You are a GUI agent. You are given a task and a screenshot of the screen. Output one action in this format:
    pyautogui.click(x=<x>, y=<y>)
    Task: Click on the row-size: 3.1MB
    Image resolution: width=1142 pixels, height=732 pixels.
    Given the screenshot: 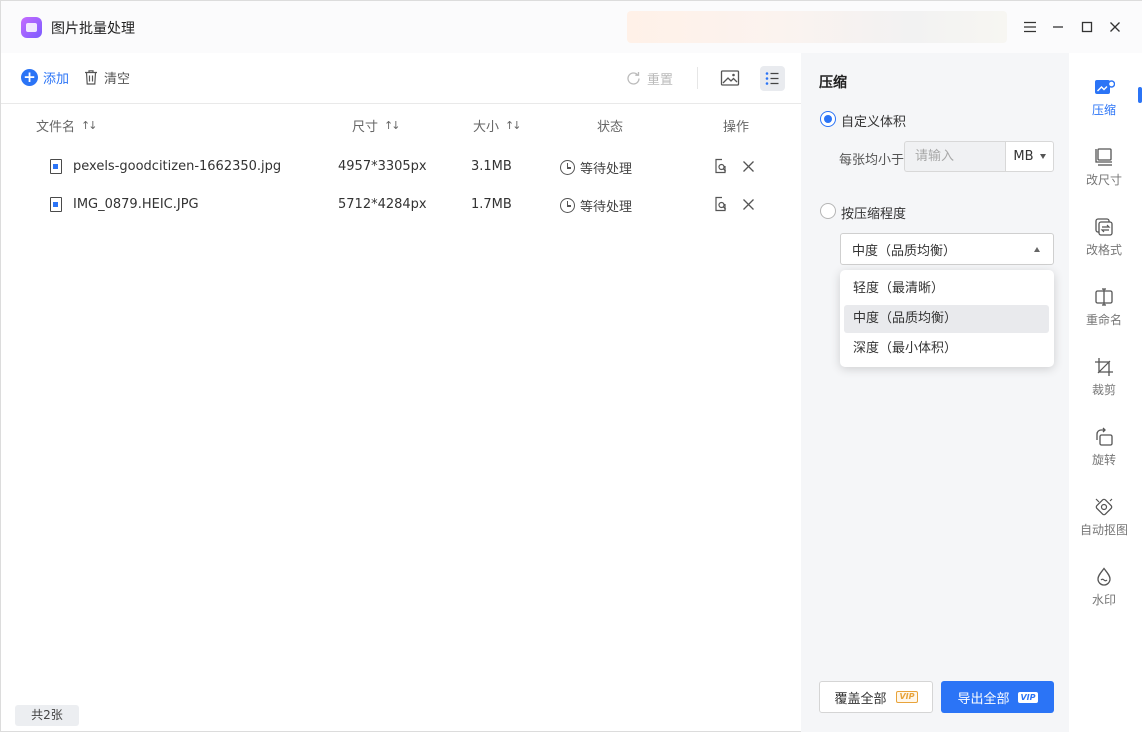 What is the action you would take?
    pyautogui.click(x=491, y=166)
    